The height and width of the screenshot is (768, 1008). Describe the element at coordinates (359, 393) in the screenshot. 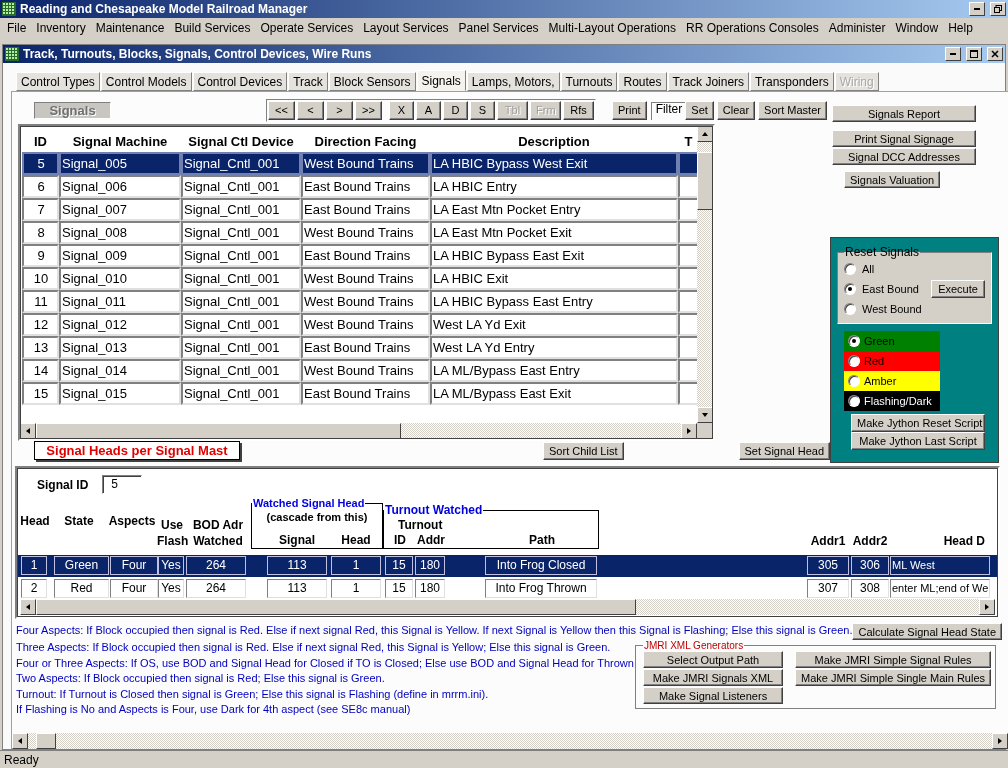

I see `table-row: 15 Signal_015 Signal_Cntl_001 East Bound Trains LA ML/Bypass East Exit` at that location.